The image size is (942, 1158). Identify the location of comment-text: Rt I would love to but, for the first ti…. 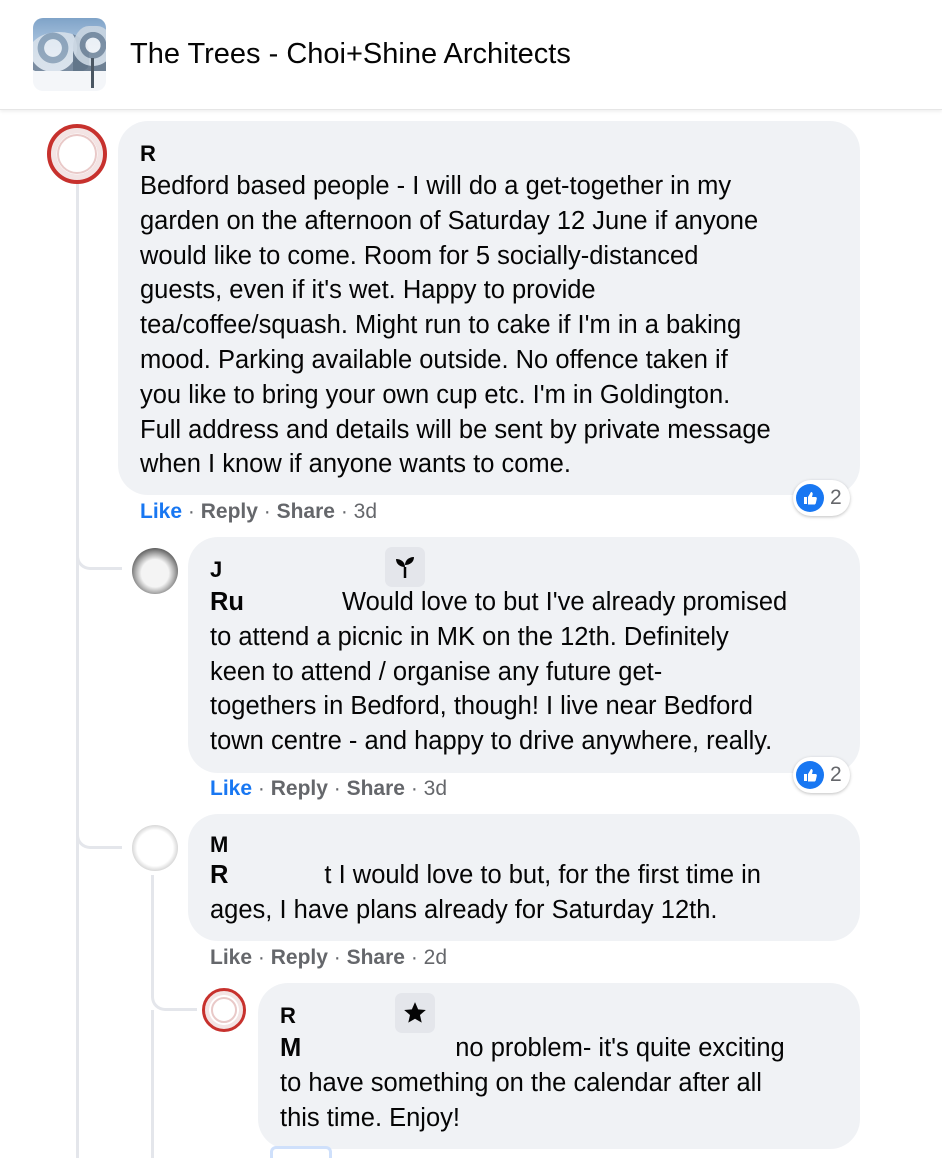
(485, 892).